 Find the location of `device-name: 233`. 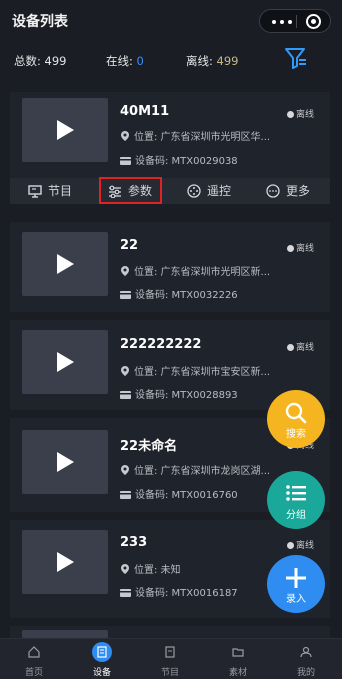

device-name: 233 is located at coordinates (134, 542).